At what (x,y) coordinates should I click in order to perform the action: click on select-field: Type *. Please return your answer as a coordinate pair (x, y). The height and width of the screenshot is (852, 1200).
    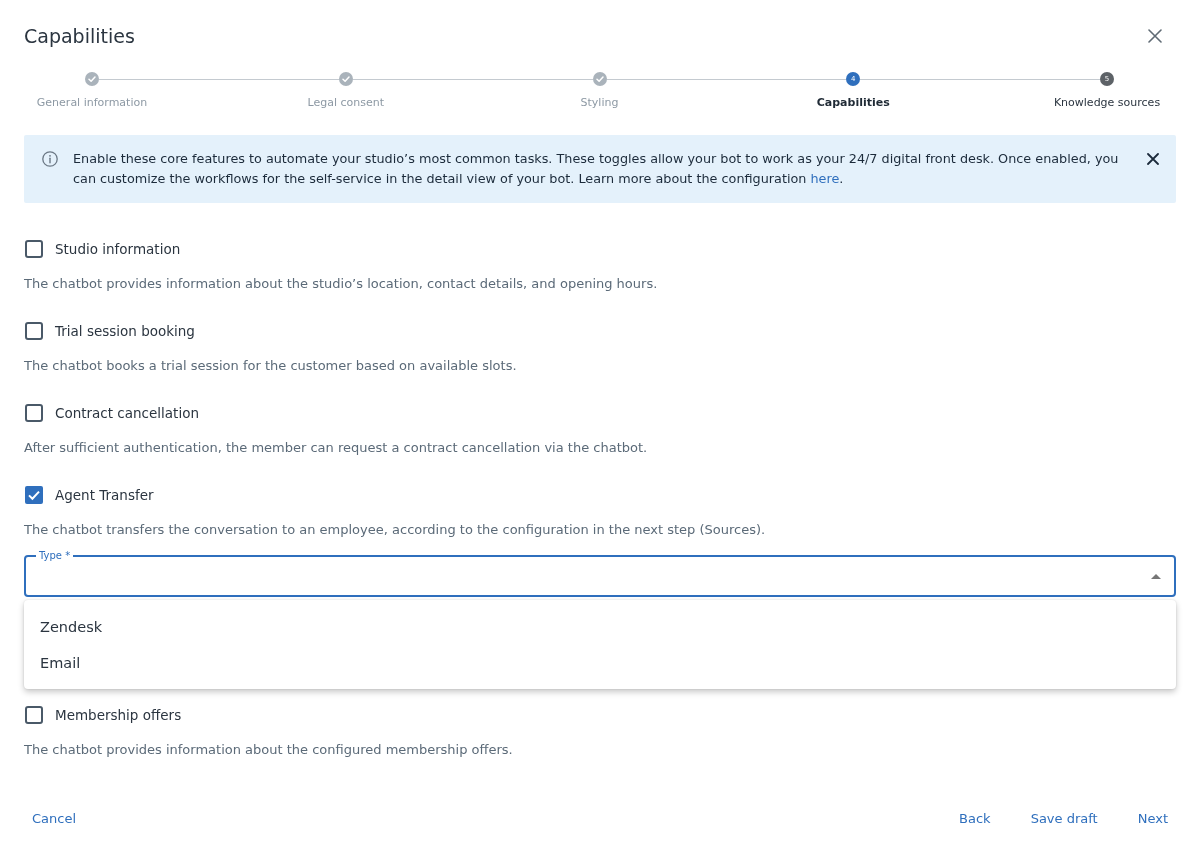
    Looking at the image, I should click on (600, 573).